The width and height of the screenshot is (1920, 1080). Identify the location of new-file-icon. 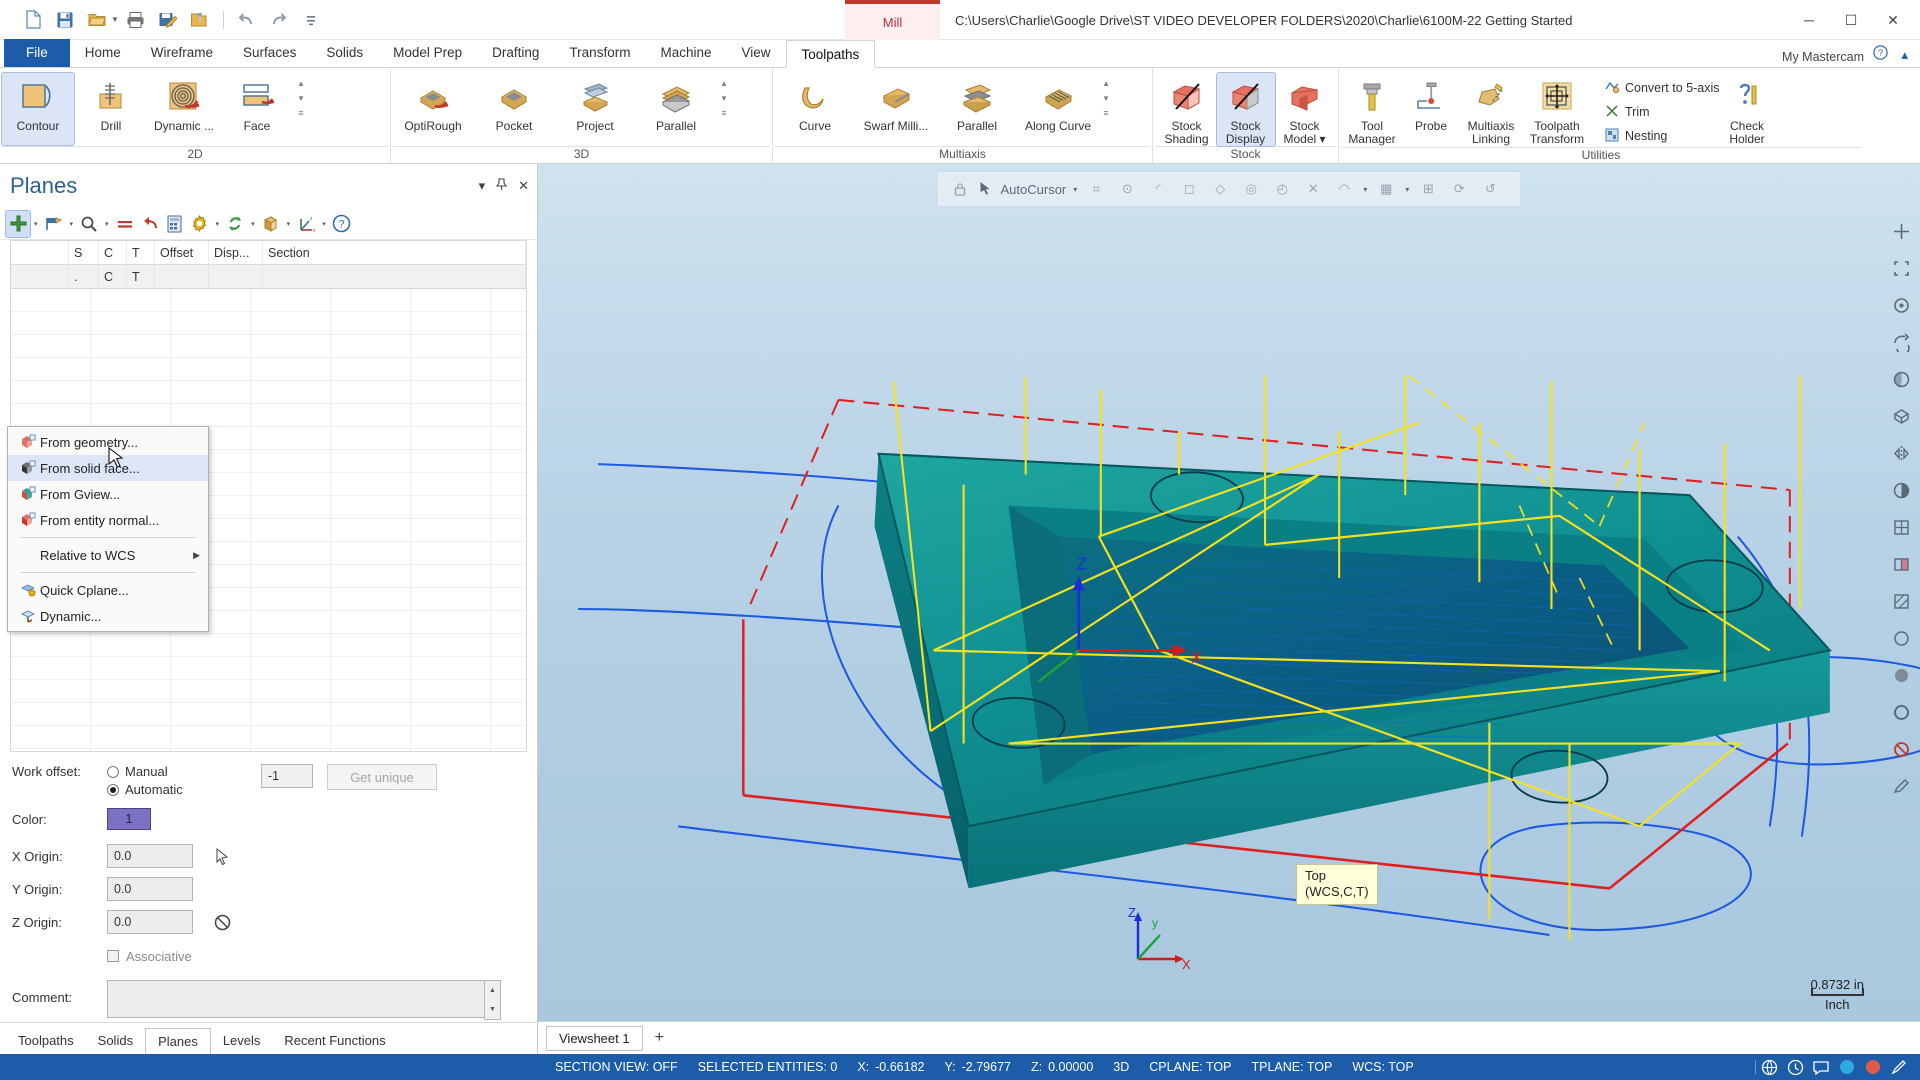
(33, 20).